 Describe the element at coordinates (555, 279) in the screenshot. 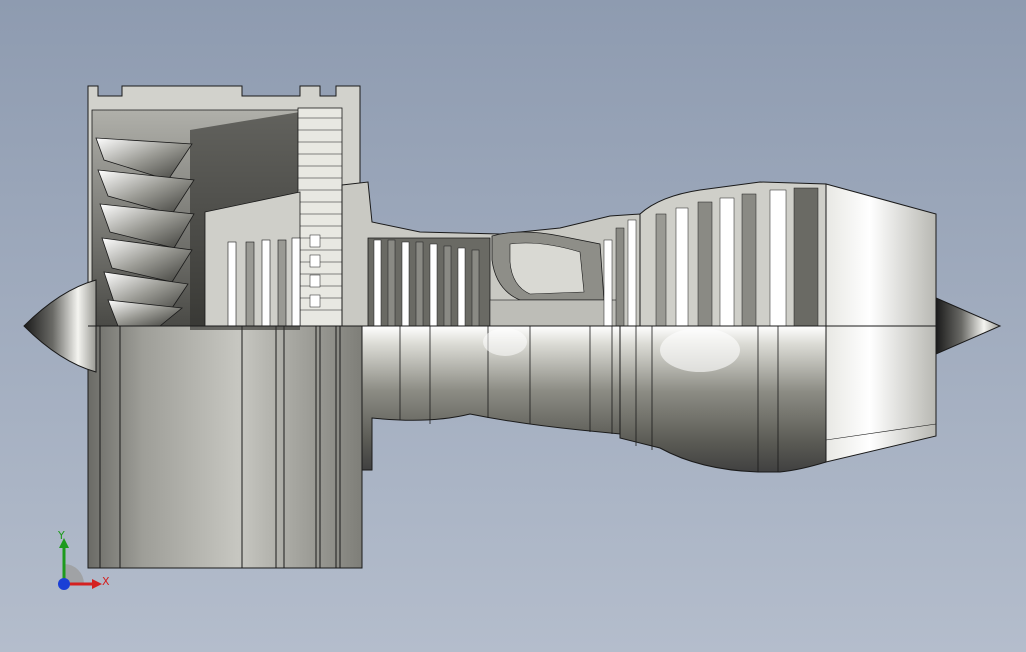

I see `combustor` at that location.